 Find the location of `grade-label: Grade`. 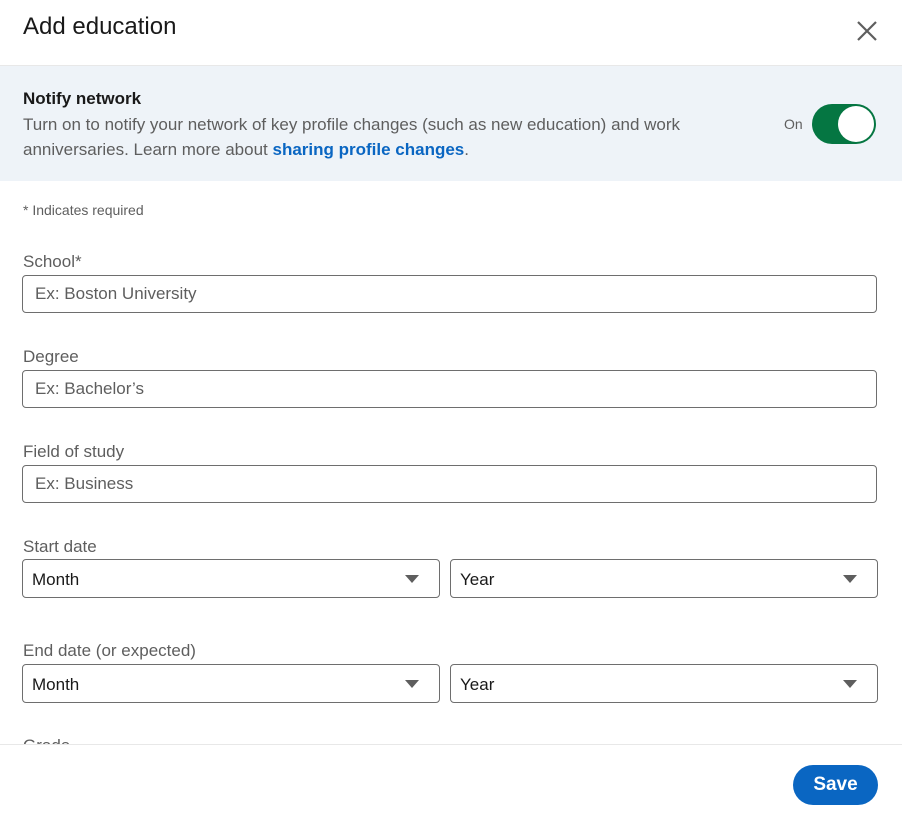

grade-label: Grade is located at coordinates (46, 740).